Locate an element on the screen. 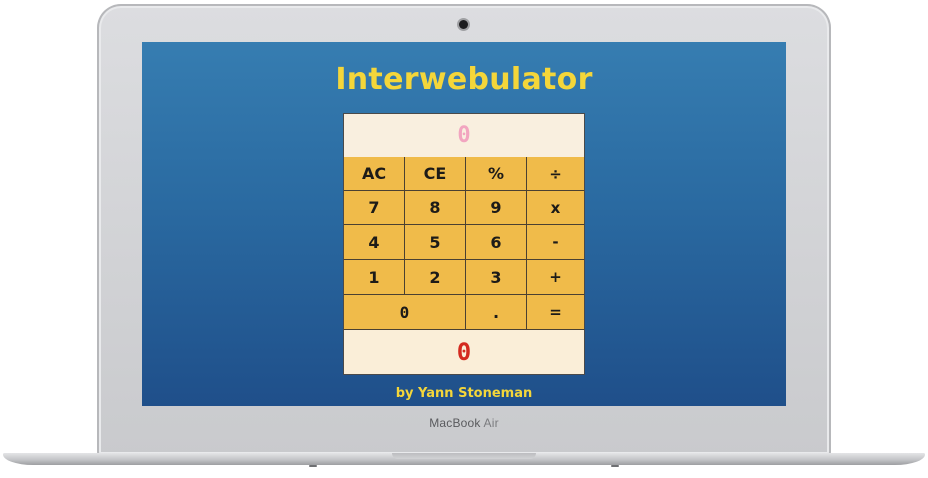 The height and width of the screenshot is (478, 928). six-button: 6 is located at coordinates (496, 242).